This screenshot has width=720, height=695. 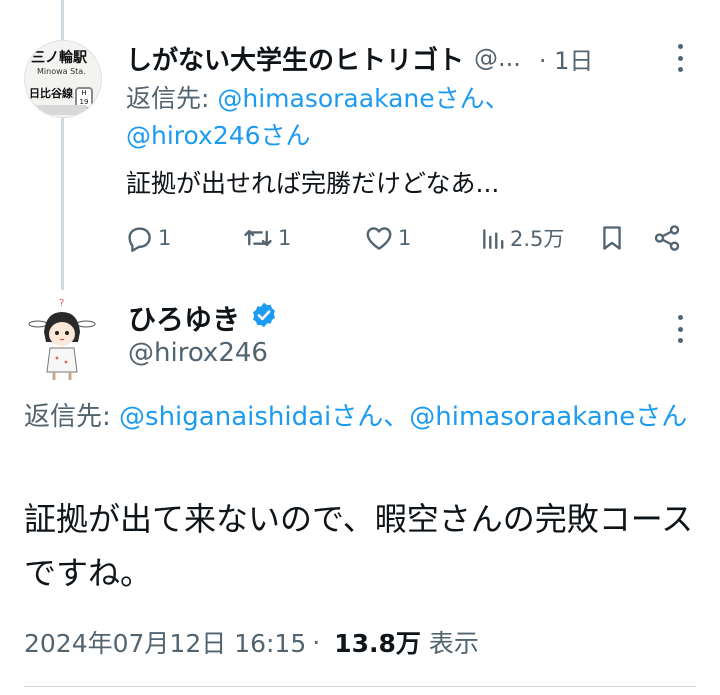 What do you see at coordinates (165, 238) in the screenshot?
I see `reply-count: 1` at bounding box center [165, 238].